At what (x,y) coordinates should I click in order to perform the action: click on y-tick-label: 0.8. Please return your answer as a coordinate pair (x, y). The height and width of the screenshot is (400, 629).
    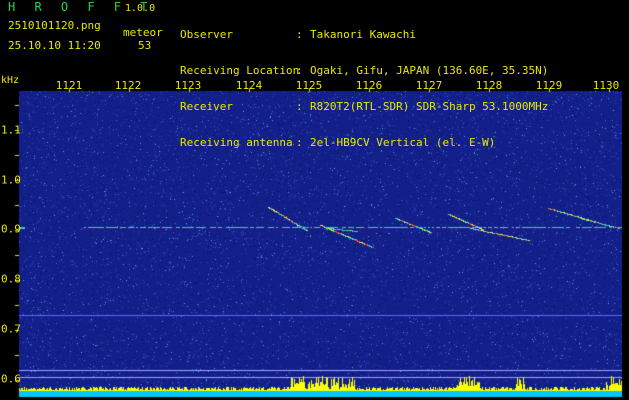
    Looking at the image, I should click on (11, 279).